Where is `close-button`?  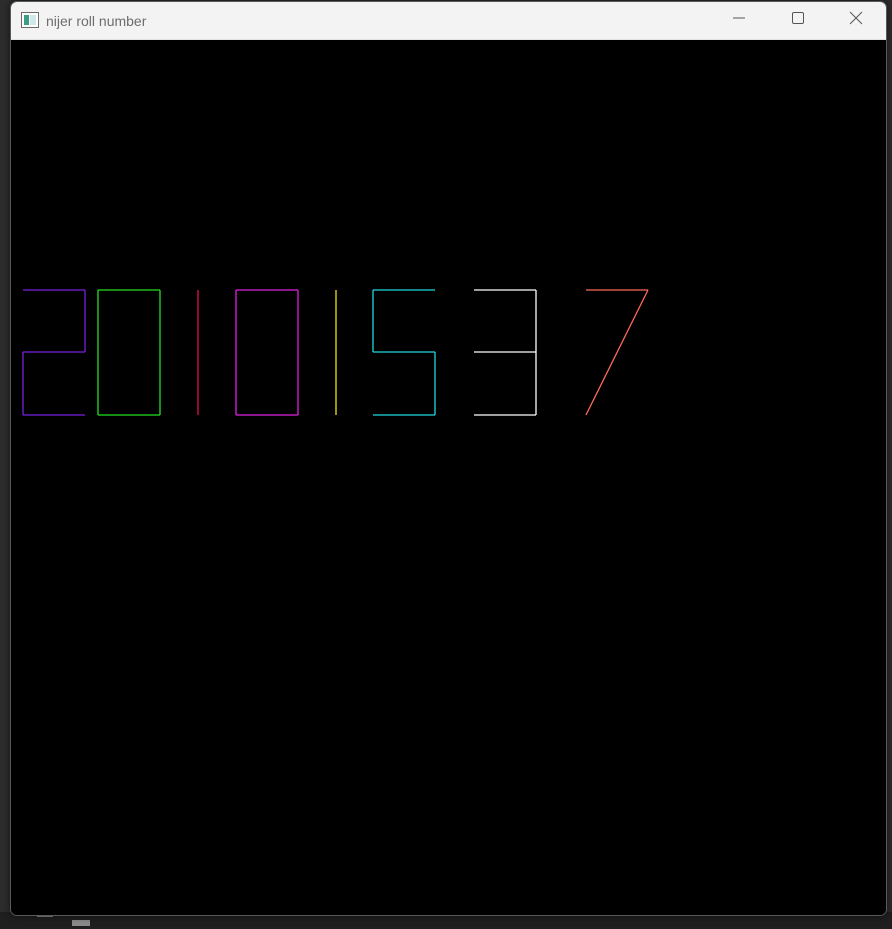 close-button is located at coordinates (856, 20).